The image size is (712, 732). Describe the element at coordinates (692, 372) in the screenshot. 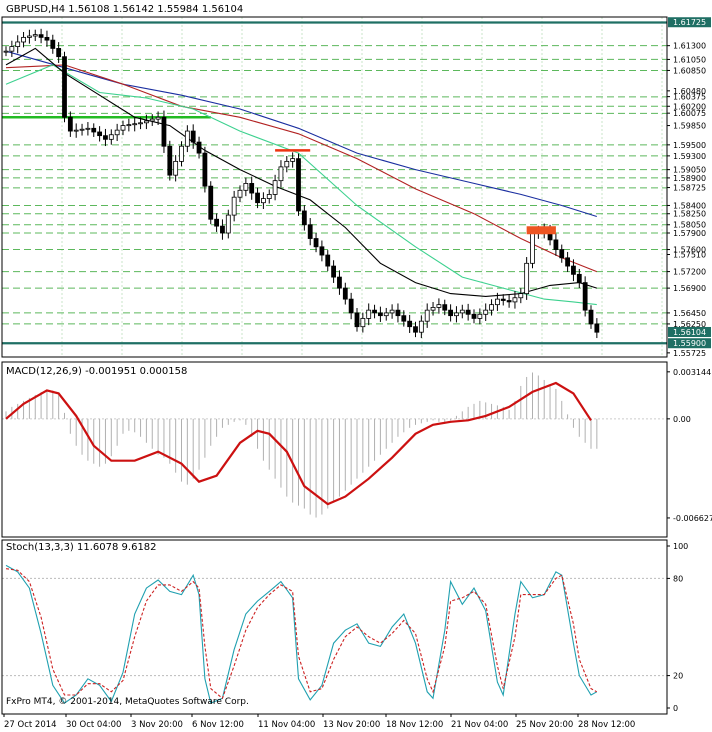

I see `macd-axis-label: 0.003144` at that location.